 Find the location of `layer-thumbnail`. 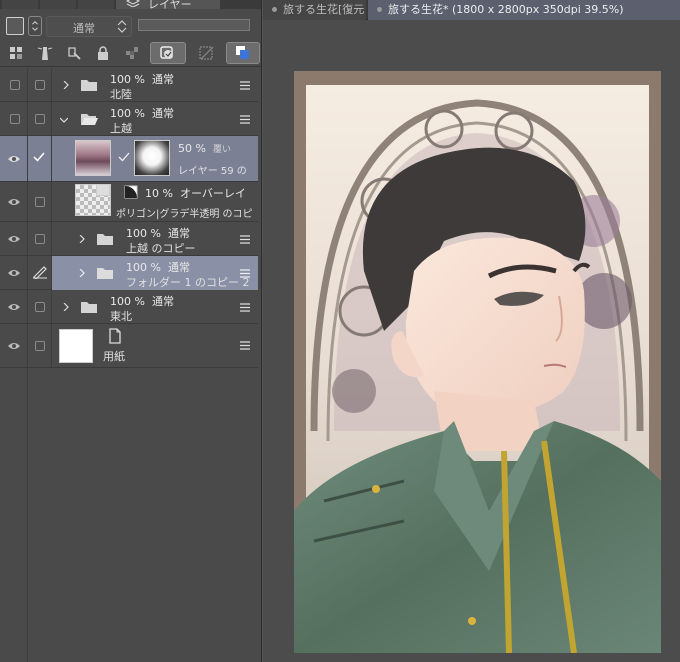

layer-thumbnail is located at coordinates (93, 158).